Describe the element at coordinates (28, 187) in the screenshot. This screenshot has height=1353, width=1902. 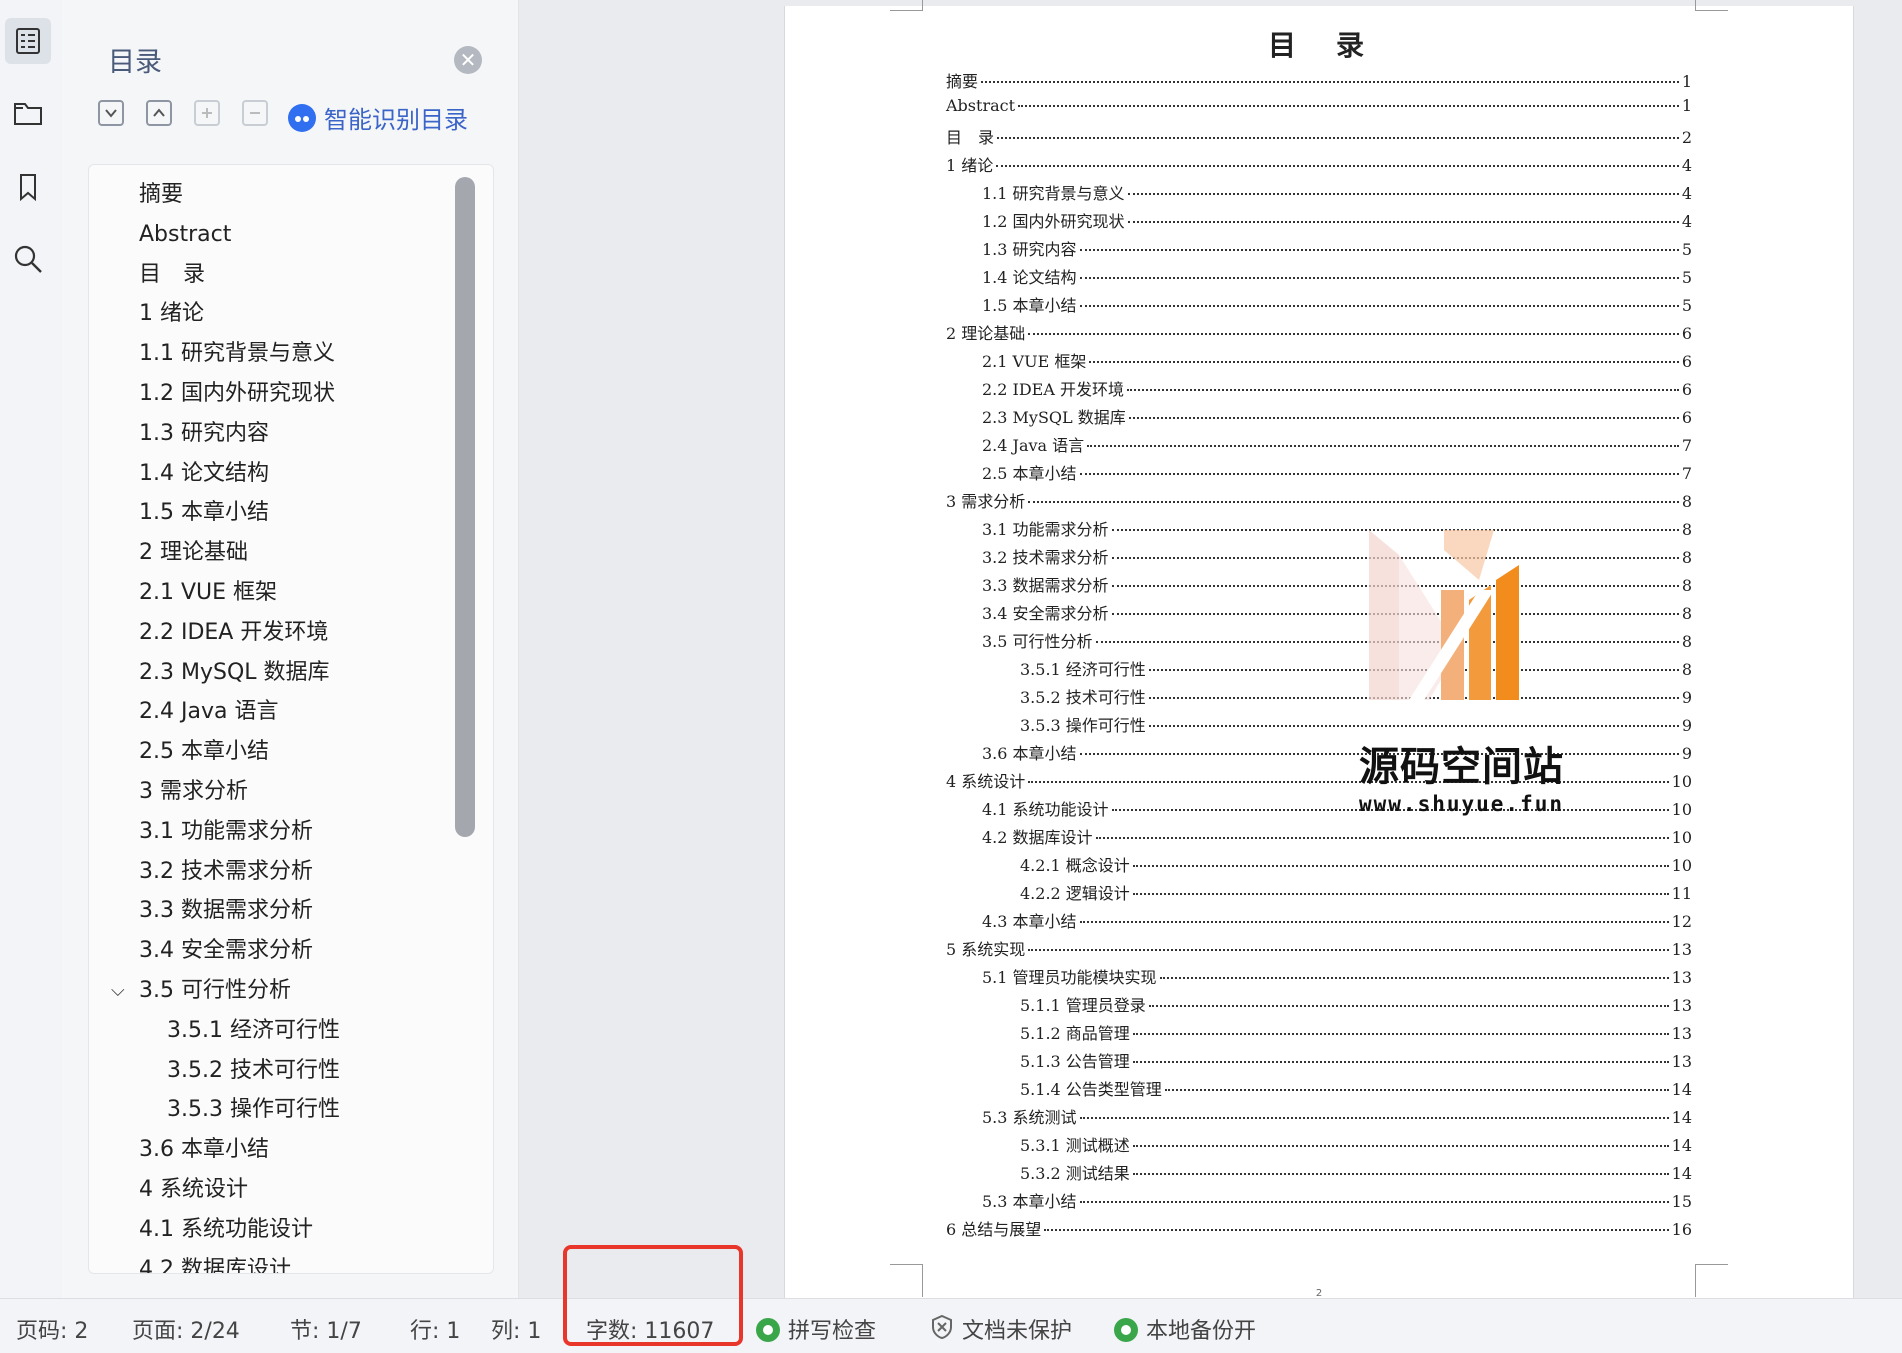
I see `bookmark-icon` at that location.